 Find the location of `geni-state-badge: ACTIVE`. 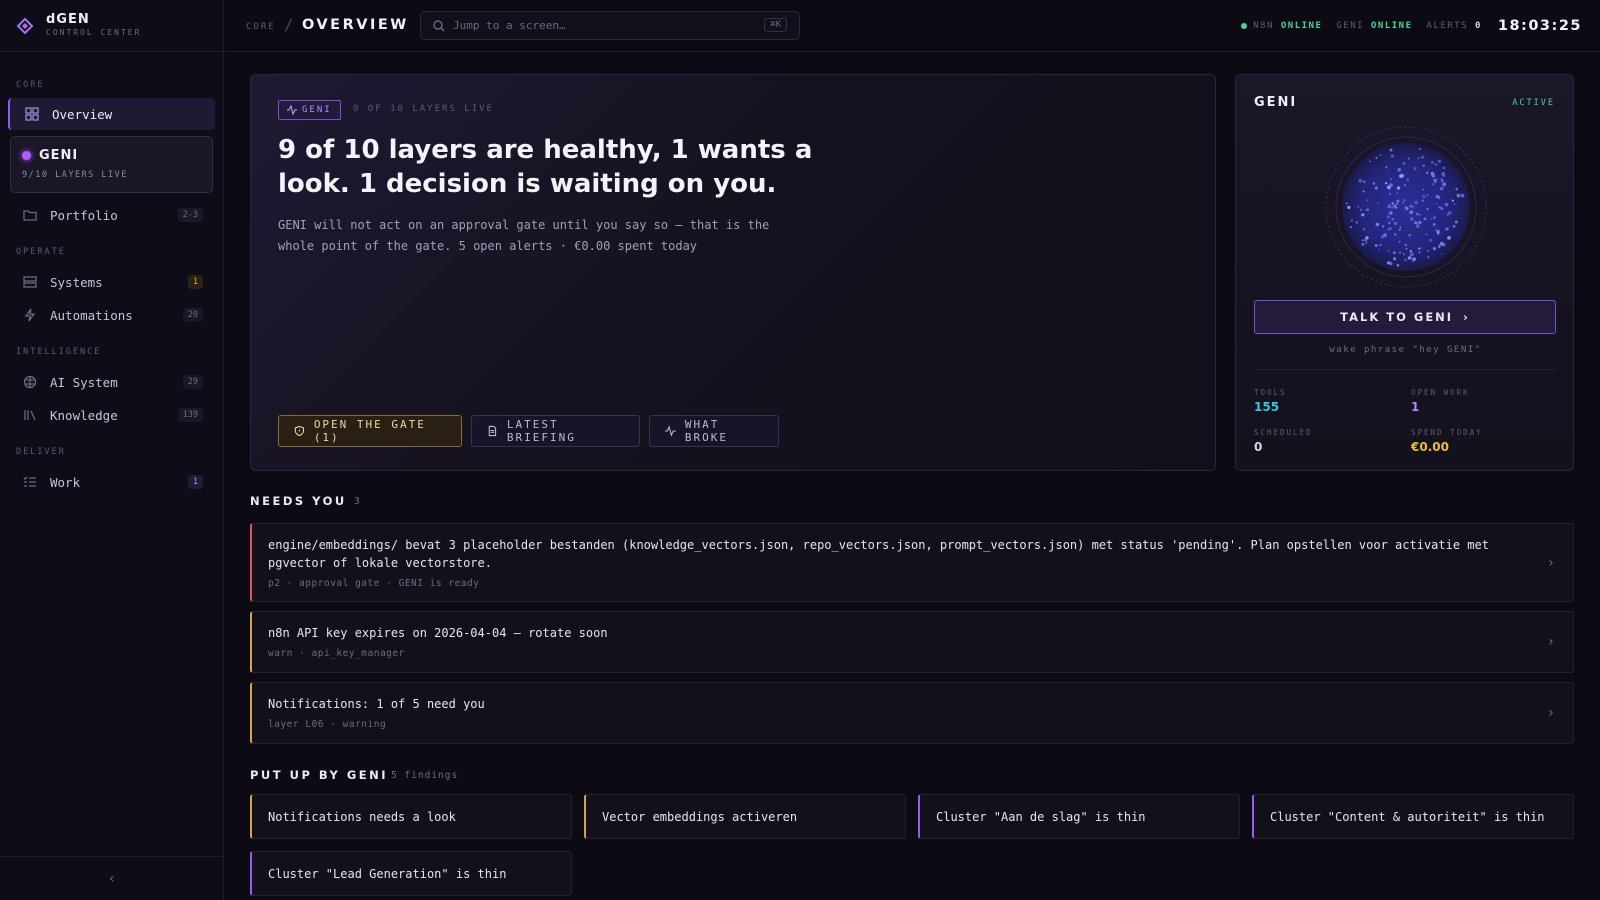

geni-state-badge: ACTIVE is located at coordinates (1533, 103).